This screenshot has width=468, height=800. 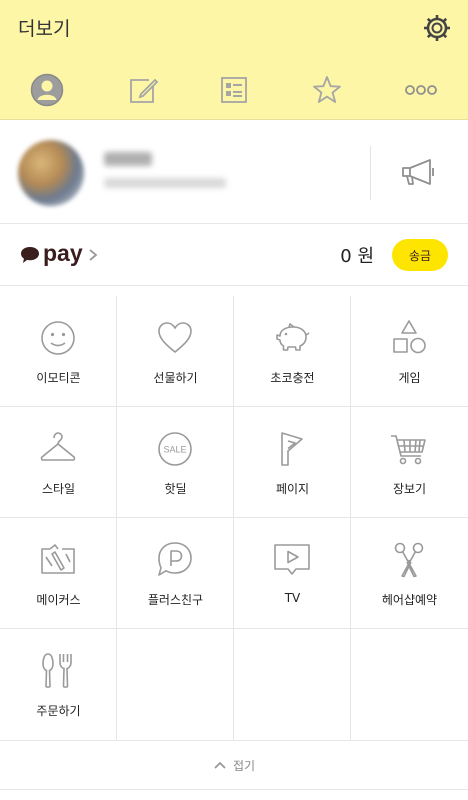 I want to click on menu-label: 메이커스, so click(x=58, y=600).